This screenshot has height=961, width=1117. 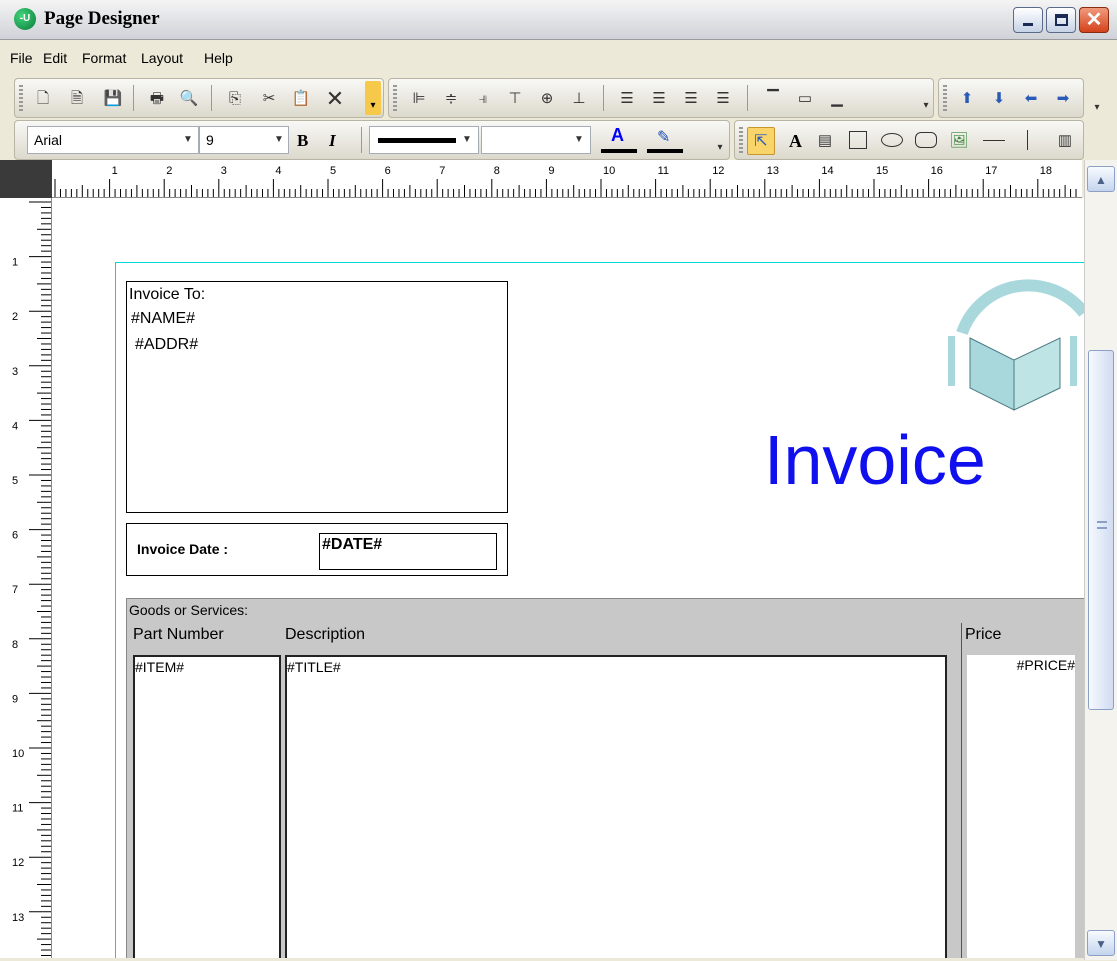 I want to click on title-field: #TITLE#, so click(x=314, y=667).